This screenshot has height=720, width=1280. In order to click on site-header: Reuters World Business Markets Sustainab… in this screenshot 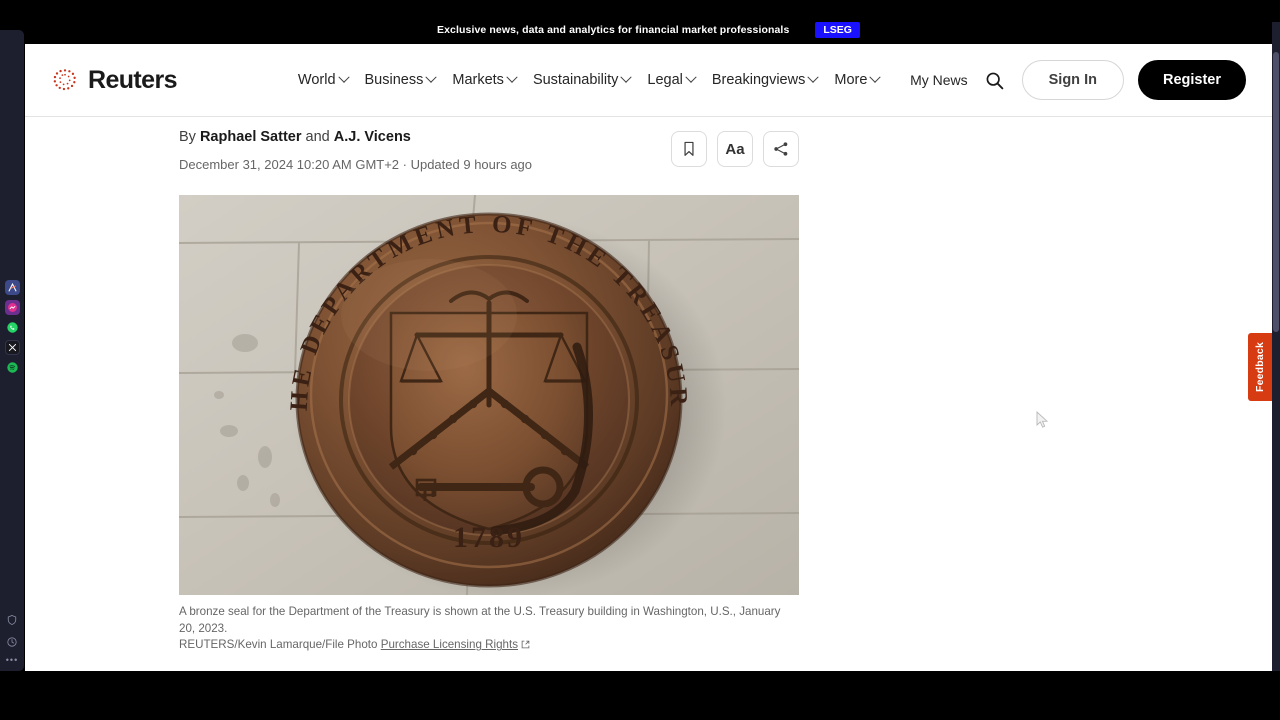, I will do `click(648, 80)`.